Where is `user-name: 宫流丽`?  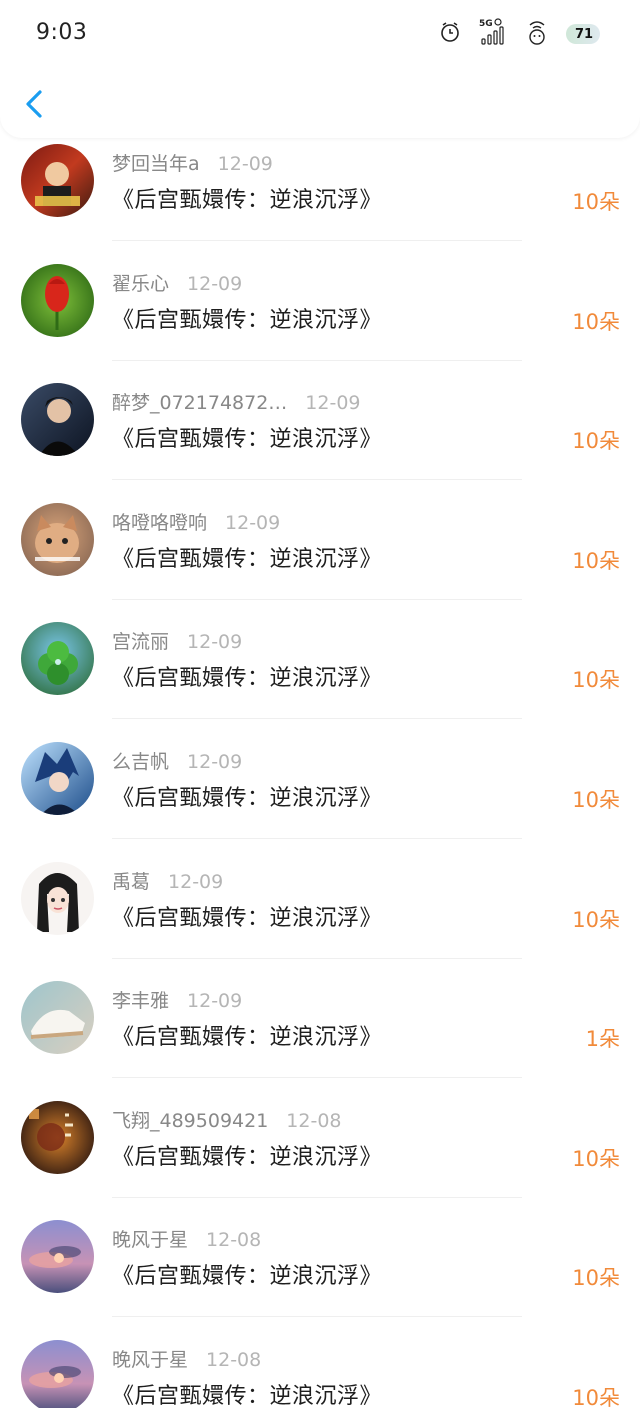 user-name: 宫流丽 is located at coordinates (140, 642).